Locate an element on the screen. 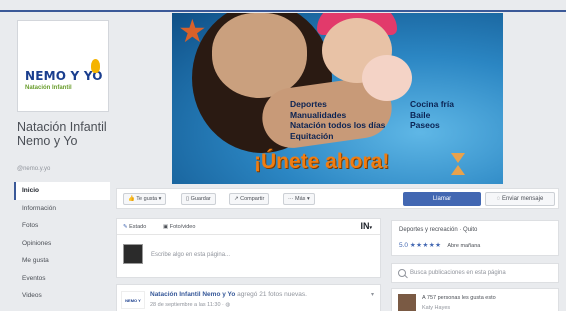 The width and height of the screenshot is (566, 311). page-handle: @nemo.y.yo is located at coordinates (33, 169).